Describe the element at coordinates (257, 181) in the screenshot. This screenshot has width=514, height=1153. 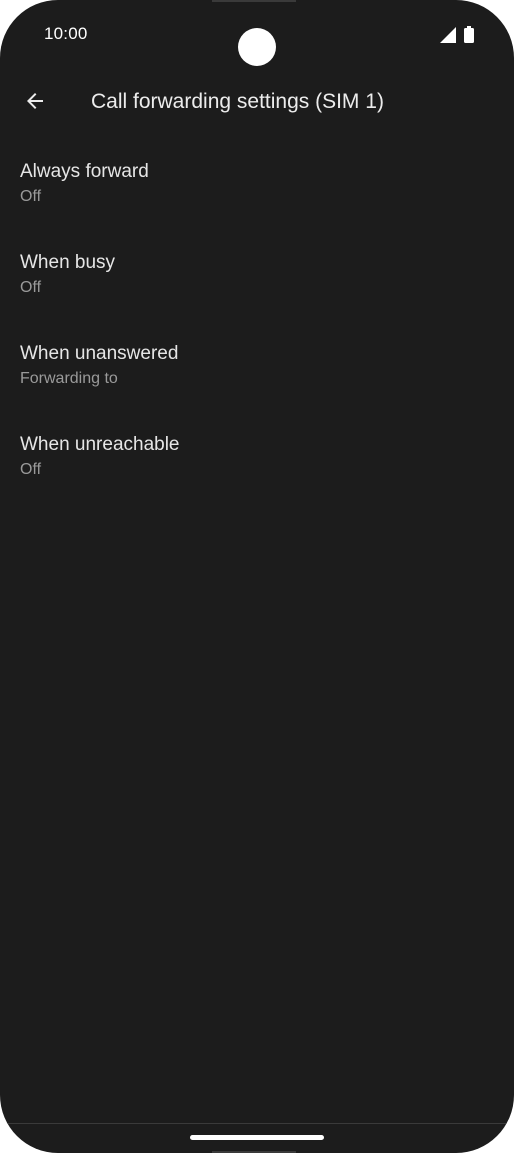
I see `setting-always-forward: Always forward Off` at that location.